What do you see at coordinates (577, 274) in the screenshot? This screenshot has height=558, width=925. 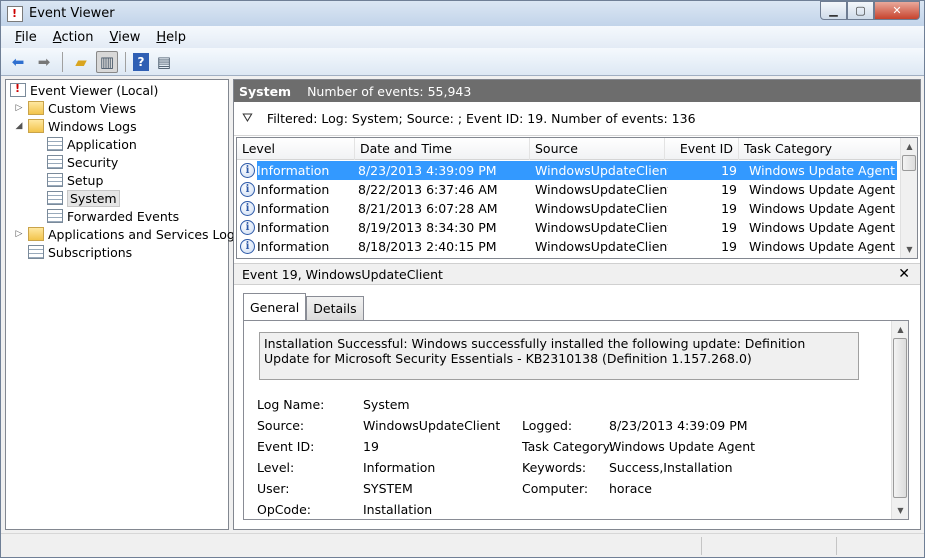 I see `event-detail-header: Event 19, WindowsUpdateClient ✕` at bounding box center [577, 274].